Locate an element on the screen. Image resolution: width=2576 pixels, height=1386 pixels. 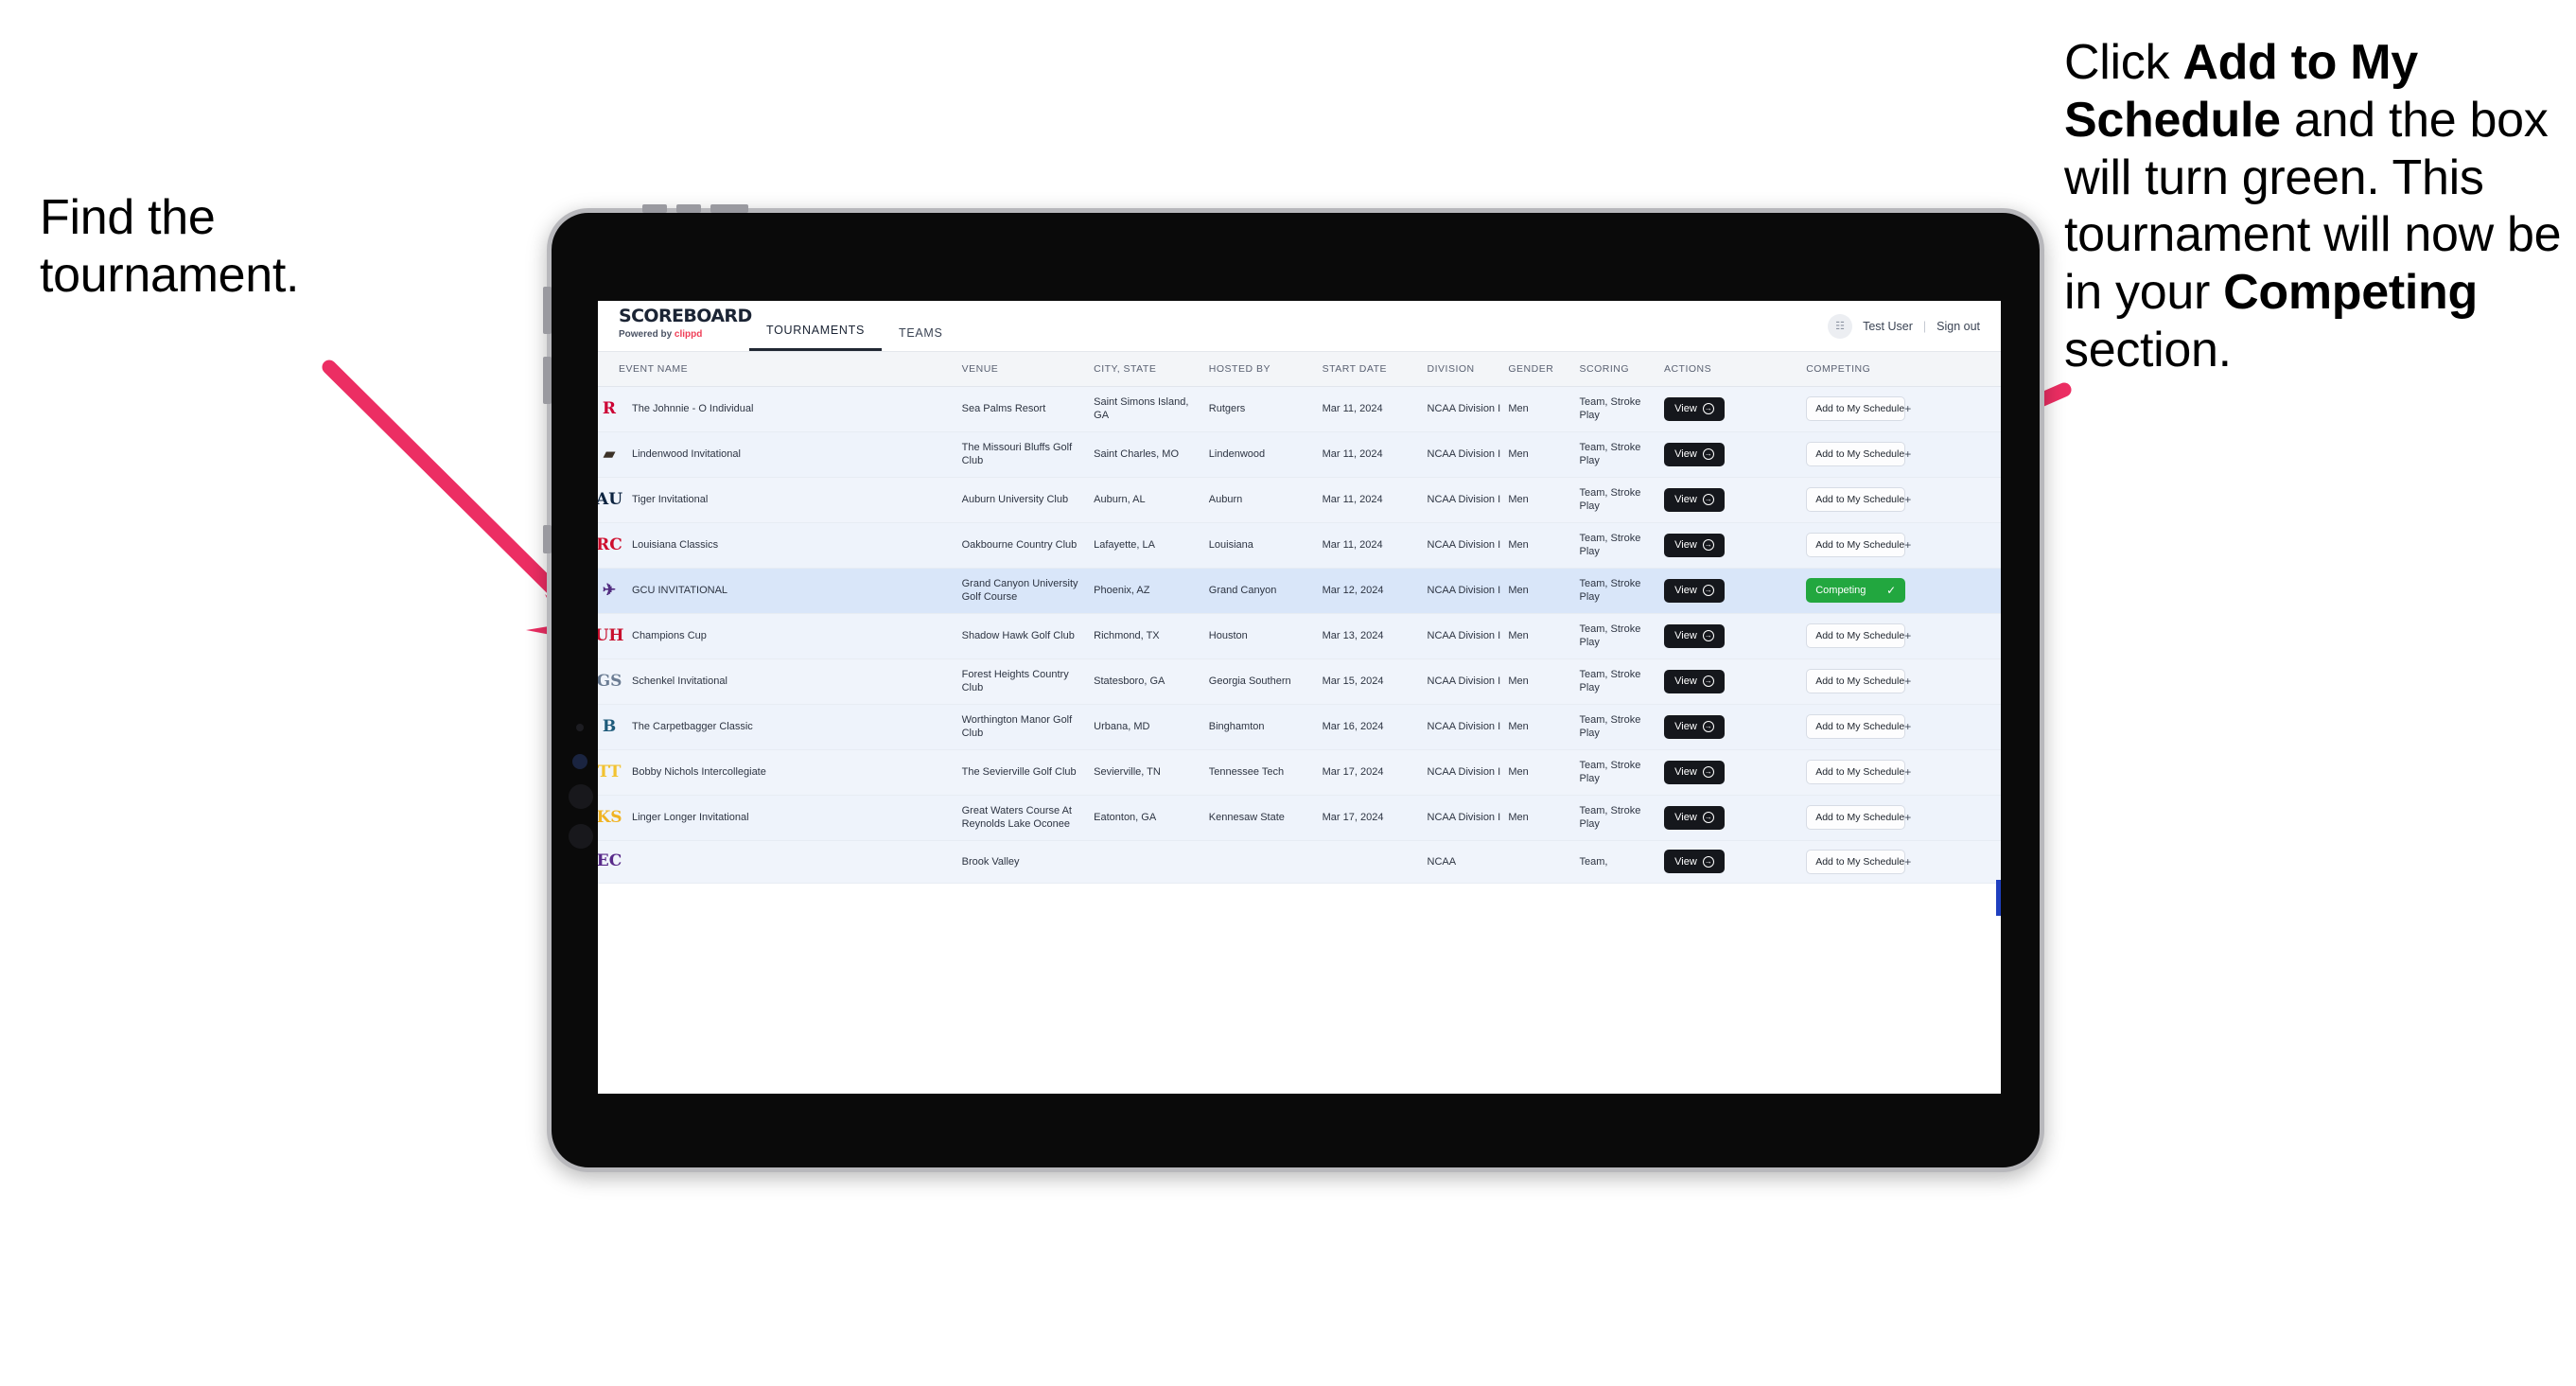
cell-hosted-by: Georgia Southern is located at coordinates (1265, 681).